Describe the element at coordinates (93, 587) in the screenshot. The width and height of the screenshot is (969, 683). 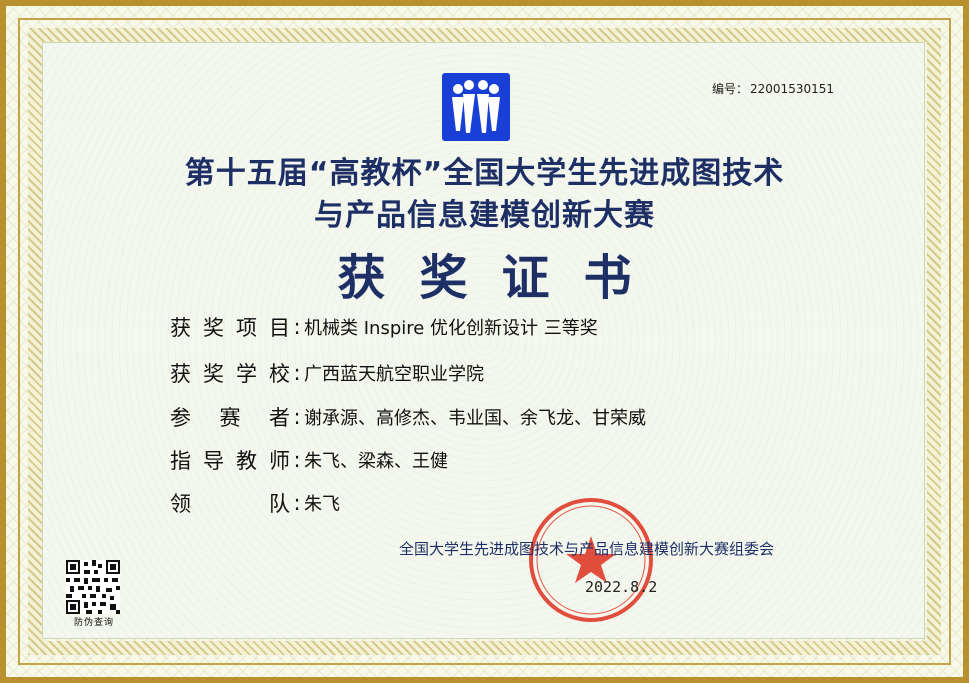
I see `anti-counterfeit-qr-icon` at that location.